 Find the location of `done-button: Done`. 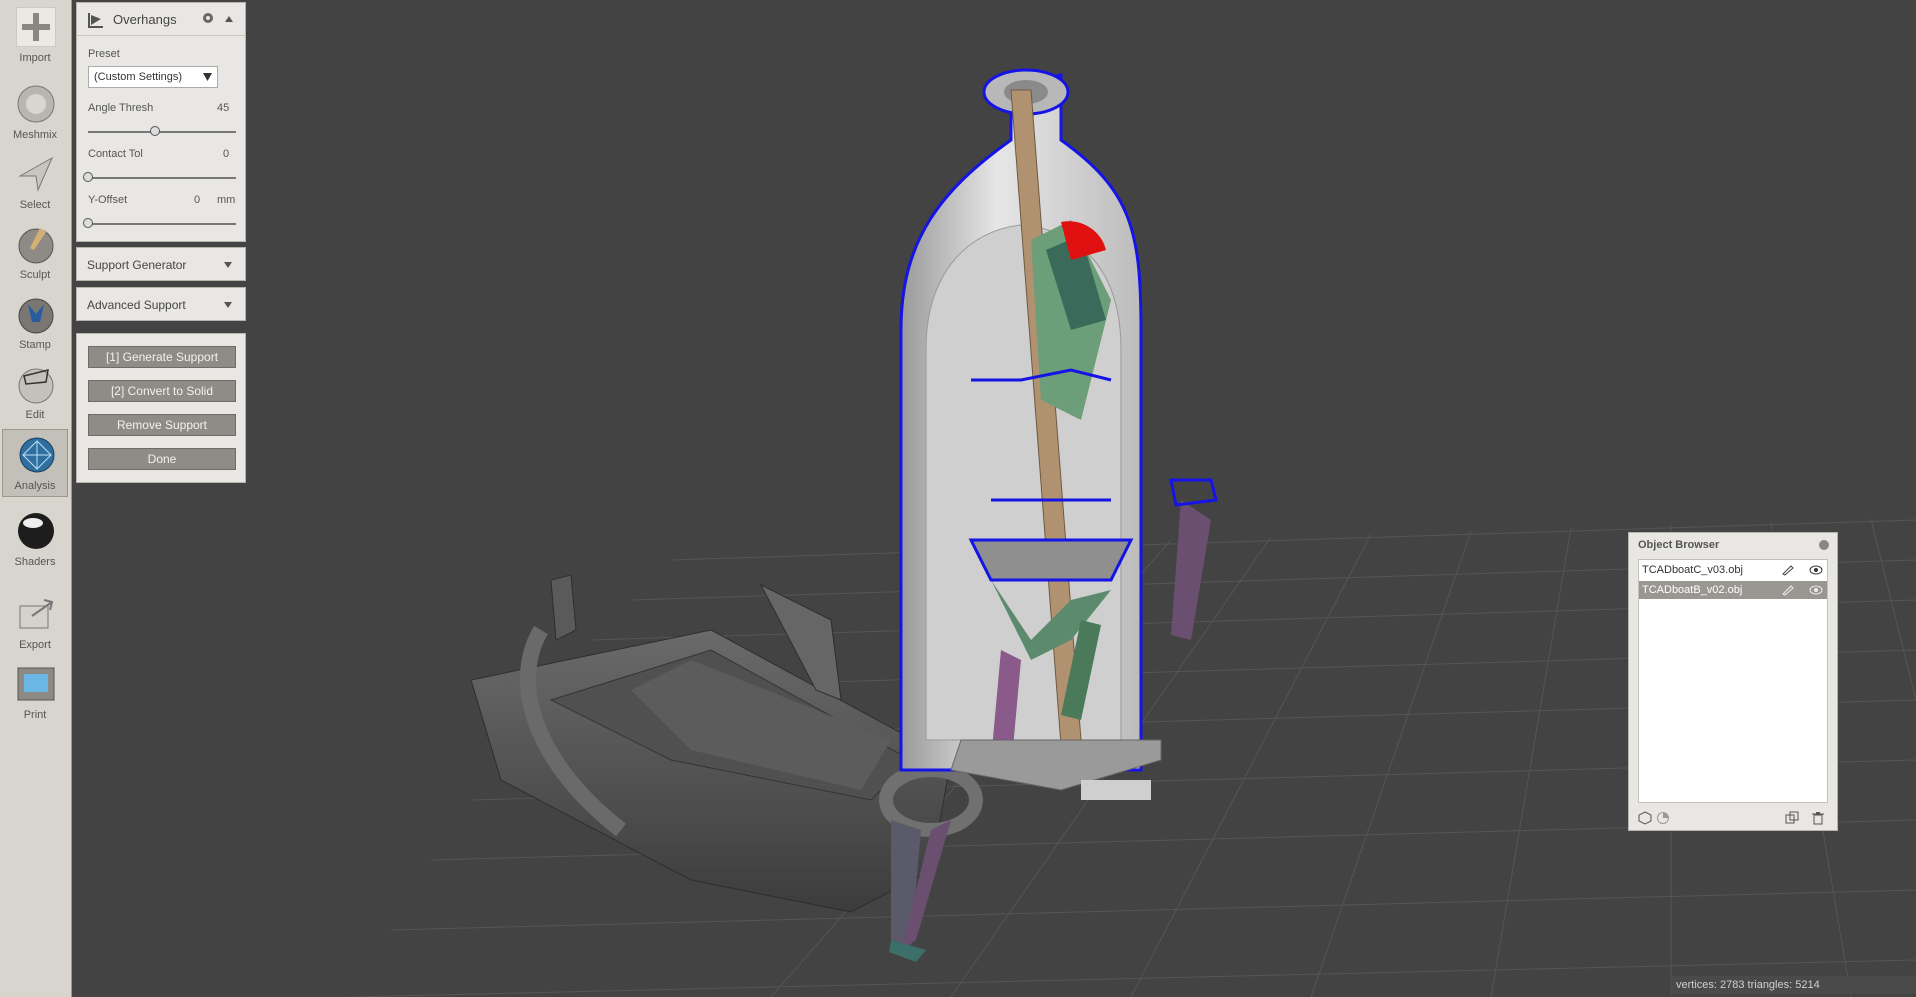

done-button: Done is located at coordinates (162, 459).